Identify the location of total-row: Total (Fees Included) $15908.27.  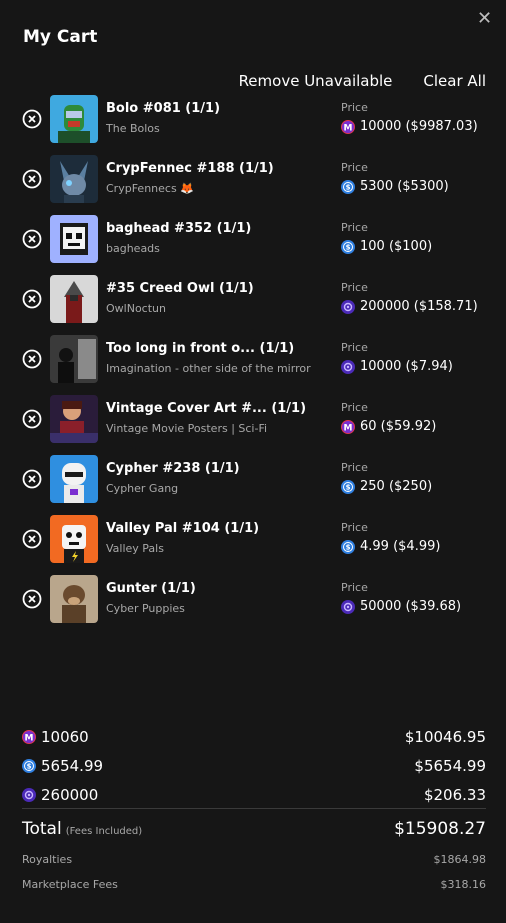
(254, 829).